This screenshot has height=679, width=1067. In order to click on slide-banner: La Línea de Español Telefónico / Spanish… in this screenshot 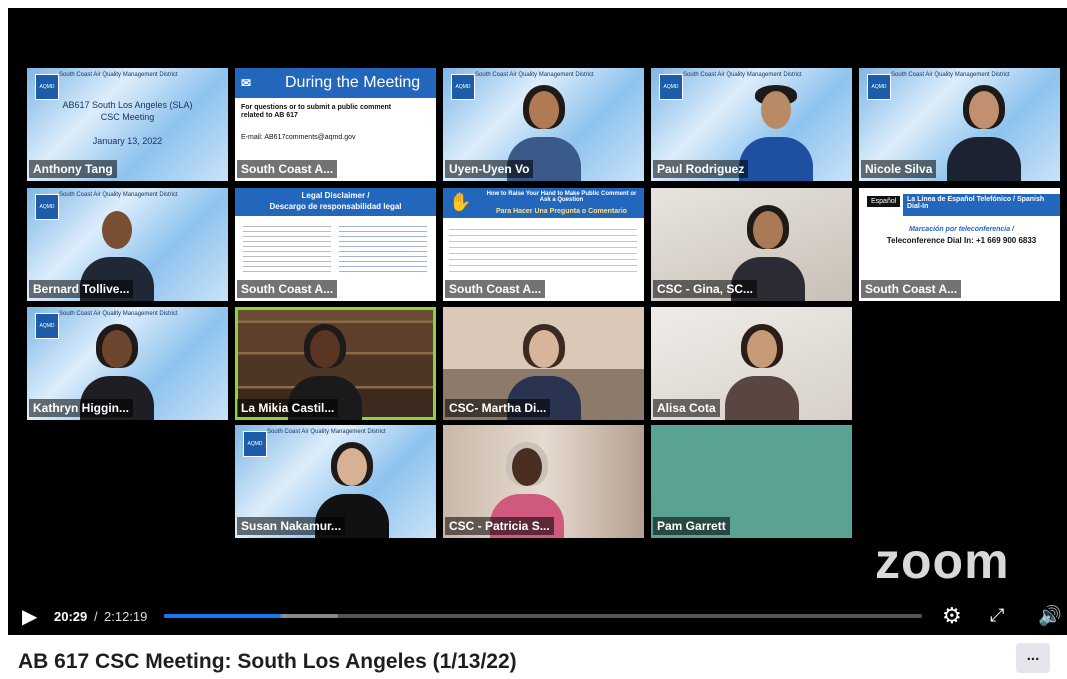, I will do `click(981, 205)`.